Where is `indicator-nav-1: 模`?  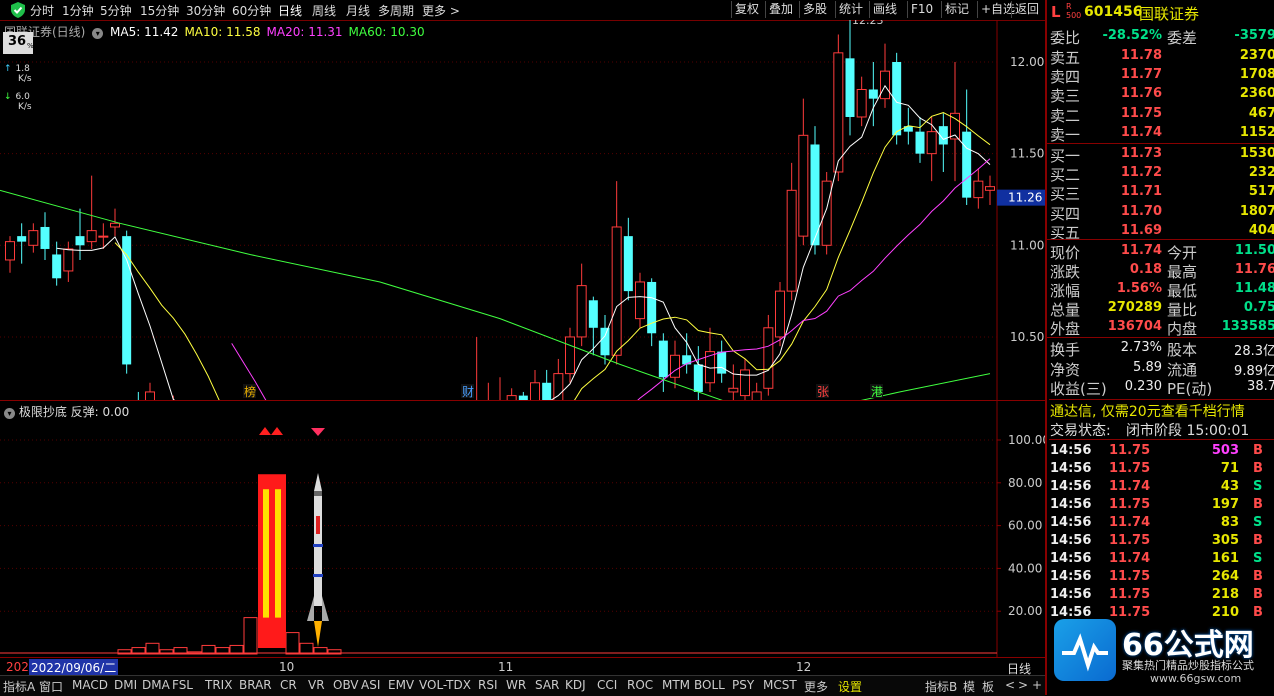
indicator-nav-1: 模 is located at coordinates (969, 686).